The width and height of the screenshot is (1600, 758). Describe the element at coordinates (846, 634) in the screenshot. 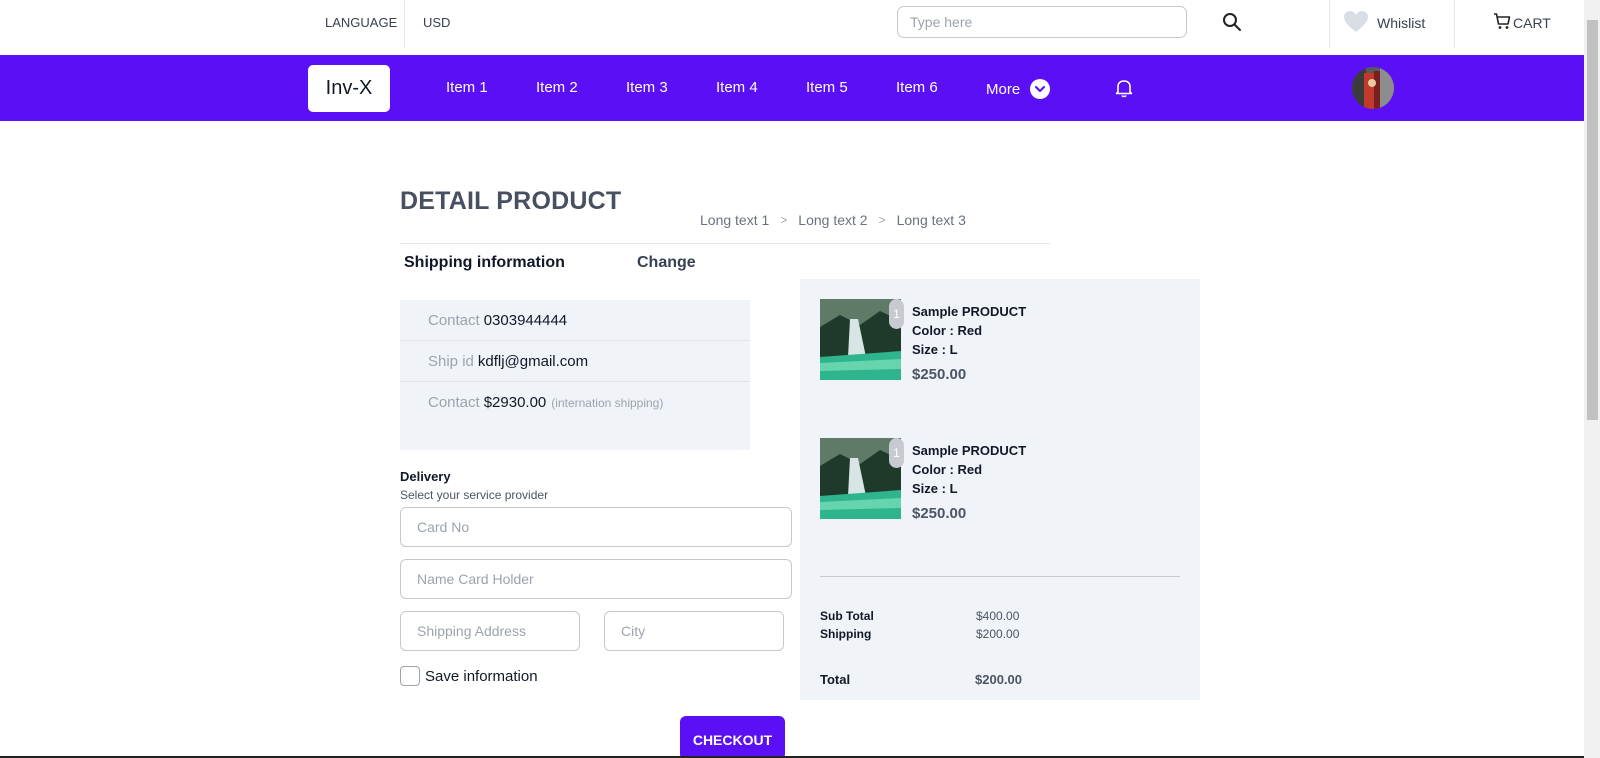

I see `shipping-label: Shipping` at that location.